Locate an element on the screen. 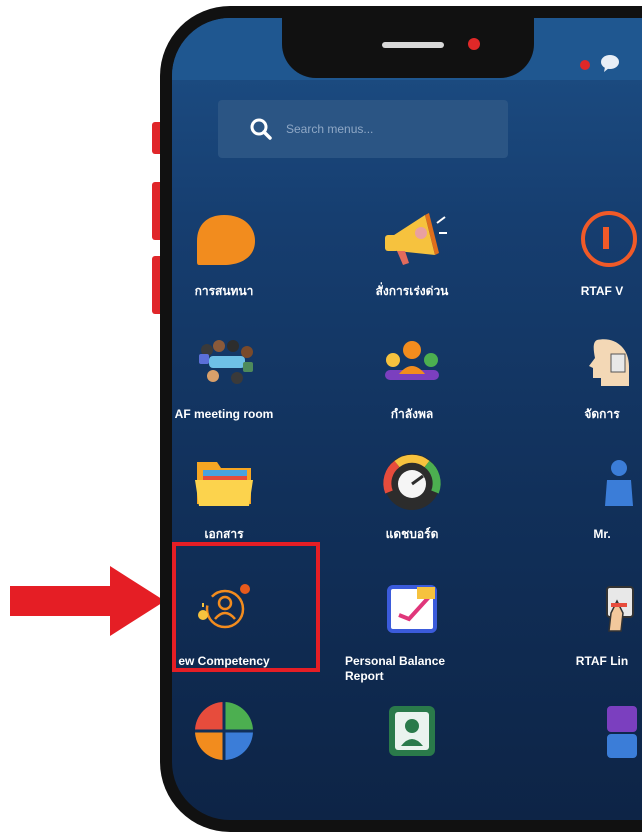  app-color-blocks is located at coordinates (584, 736).